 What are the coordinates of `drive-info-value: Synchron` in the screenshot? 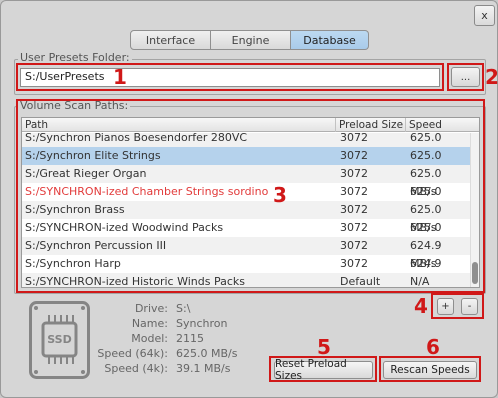 It's located at (202, 323).